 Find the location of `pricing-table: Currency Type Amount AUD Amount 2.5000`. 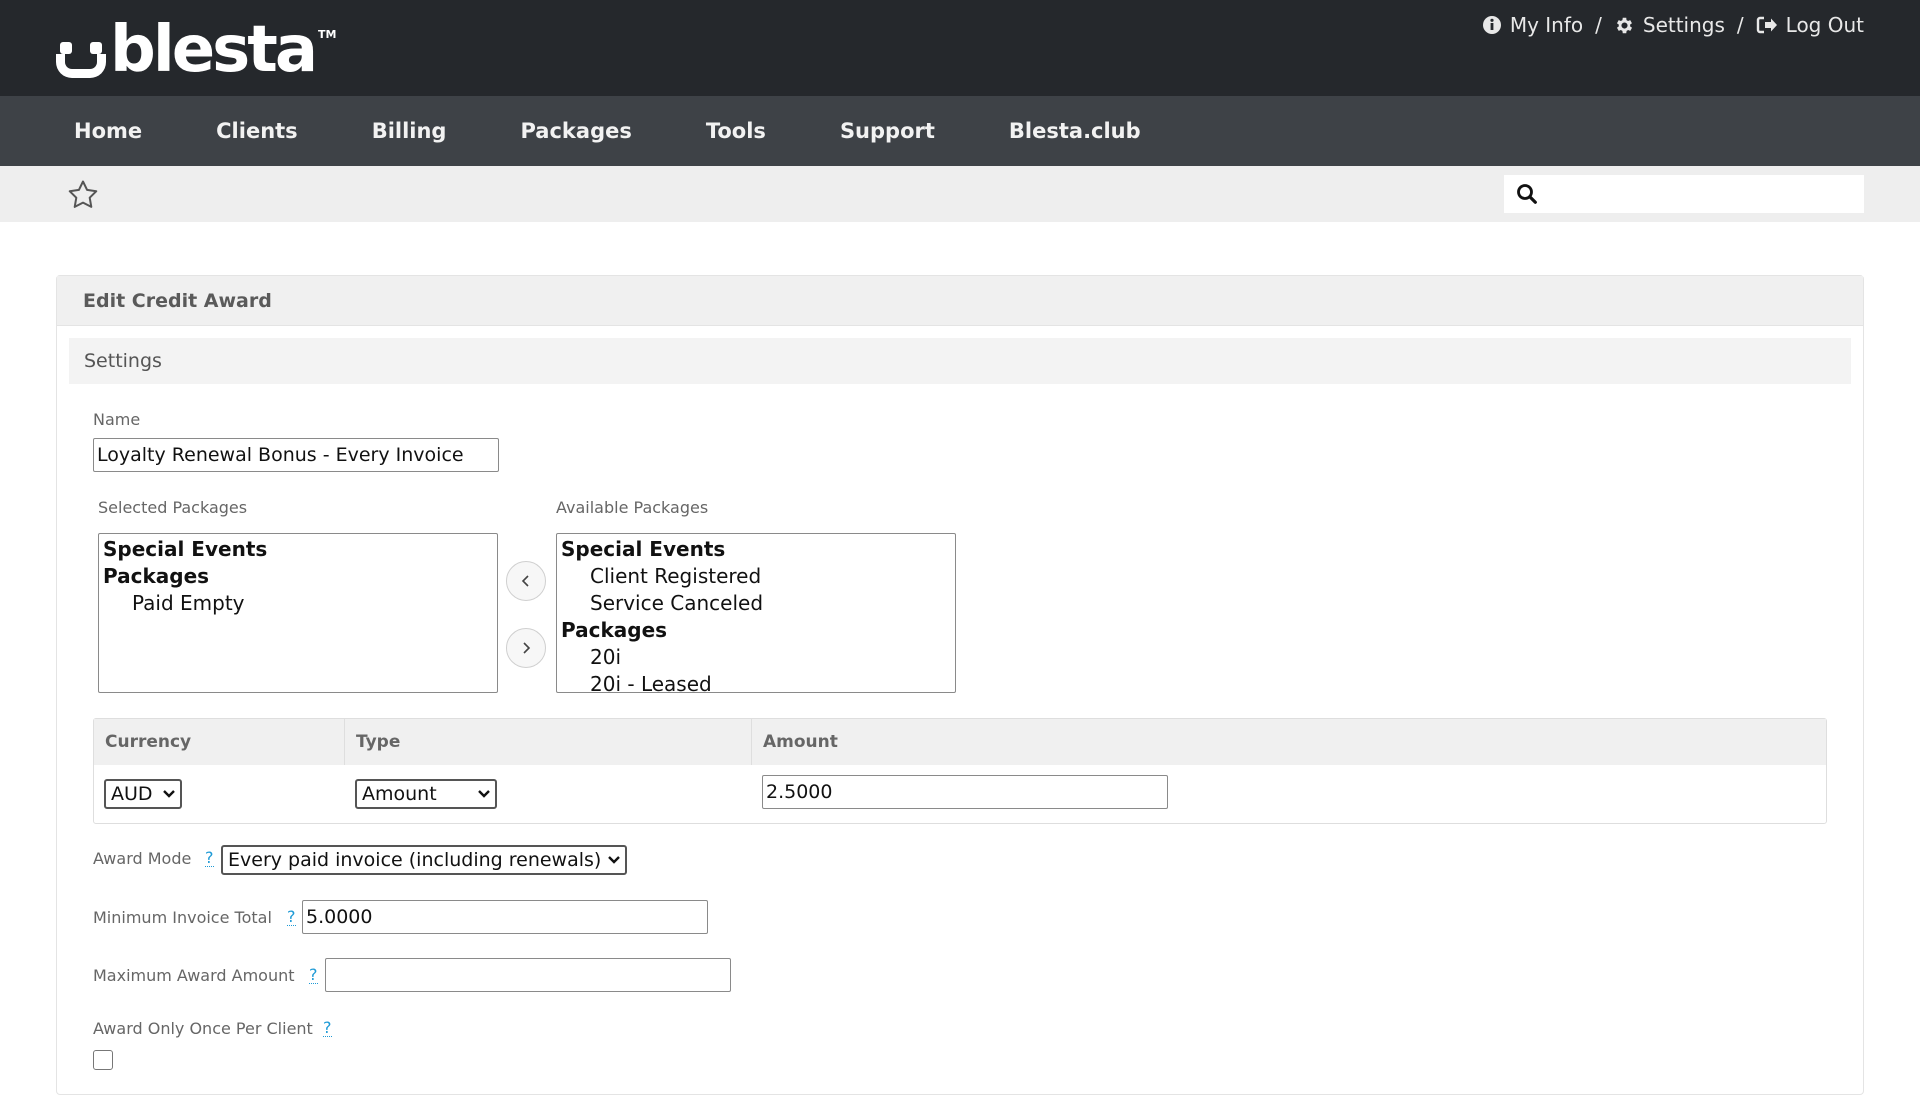

pricing-table: Currency Type Amount AUD Amount 2.5000 is located at coordinates (960, 771).